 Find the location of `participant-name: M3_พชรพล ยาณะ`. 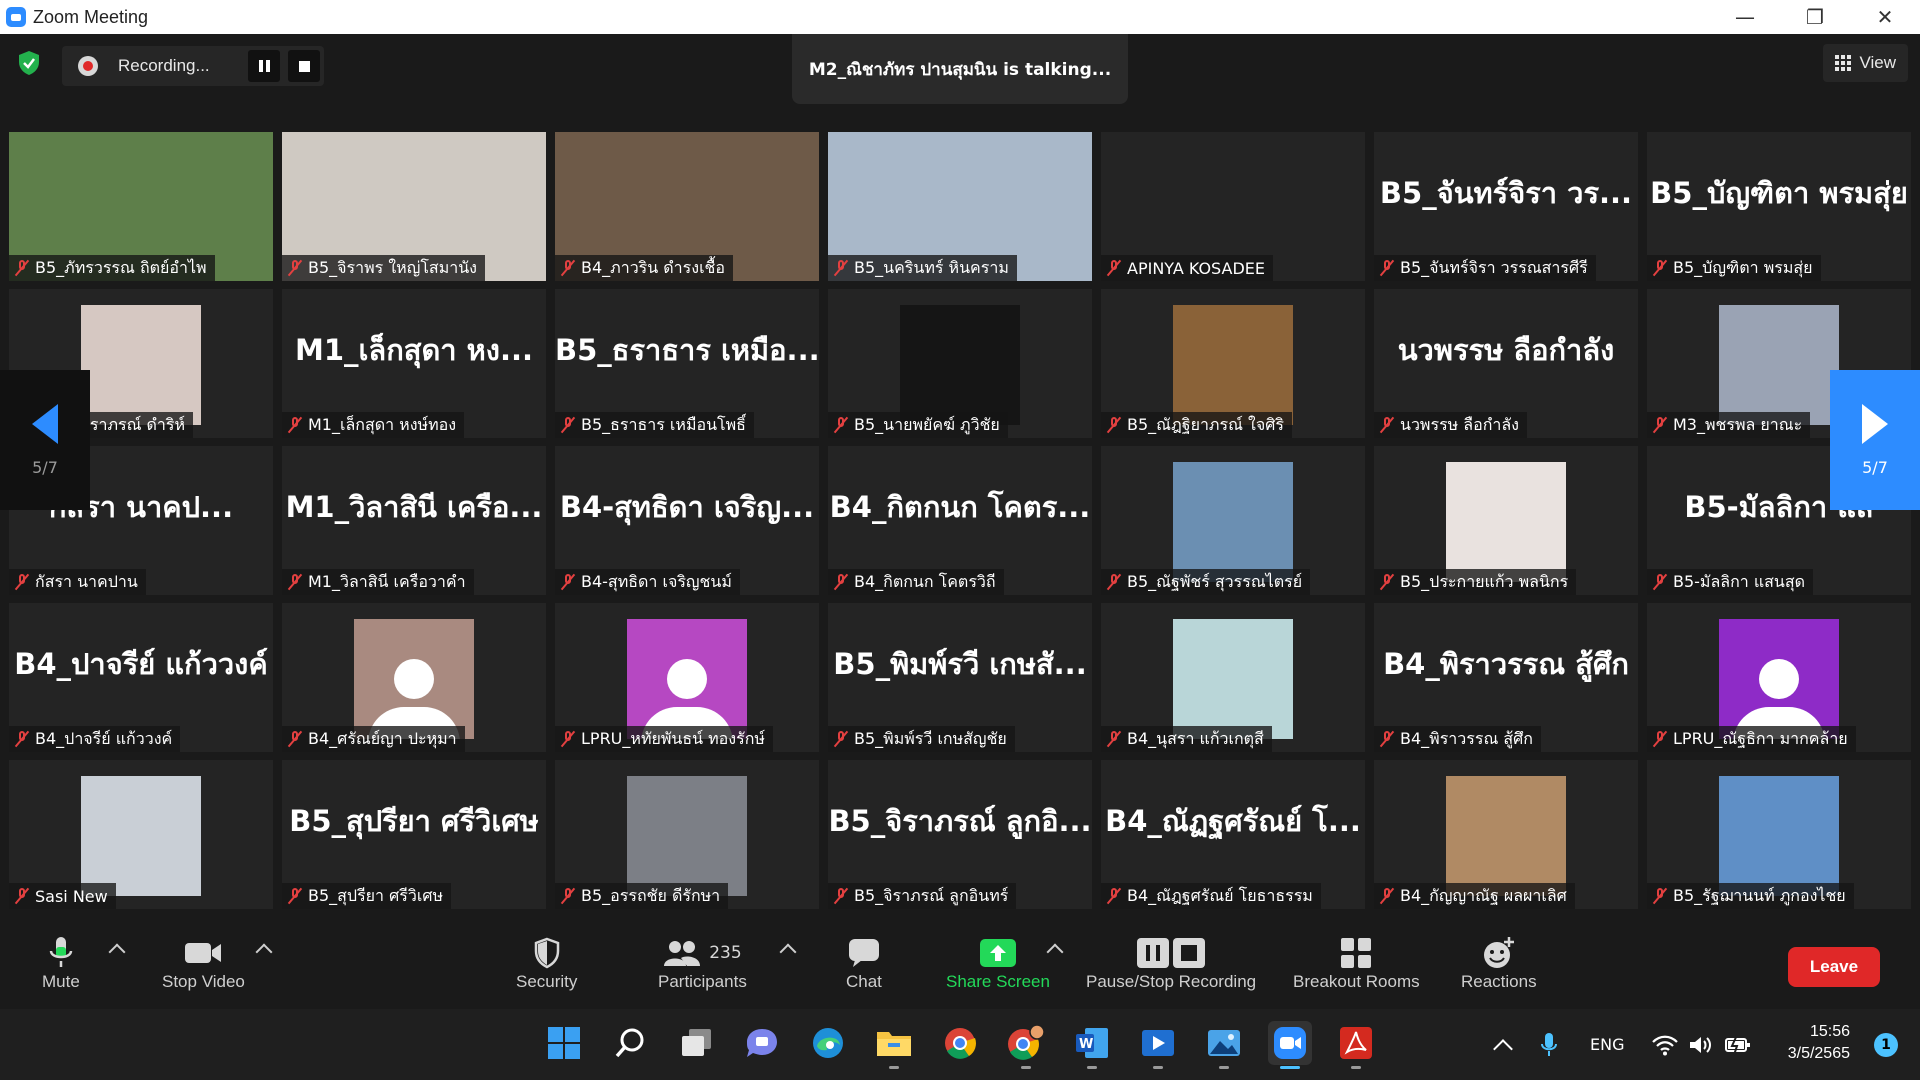

participant-name: M3_พชรพล ยาณะ is located at coordinates (1738, 424).